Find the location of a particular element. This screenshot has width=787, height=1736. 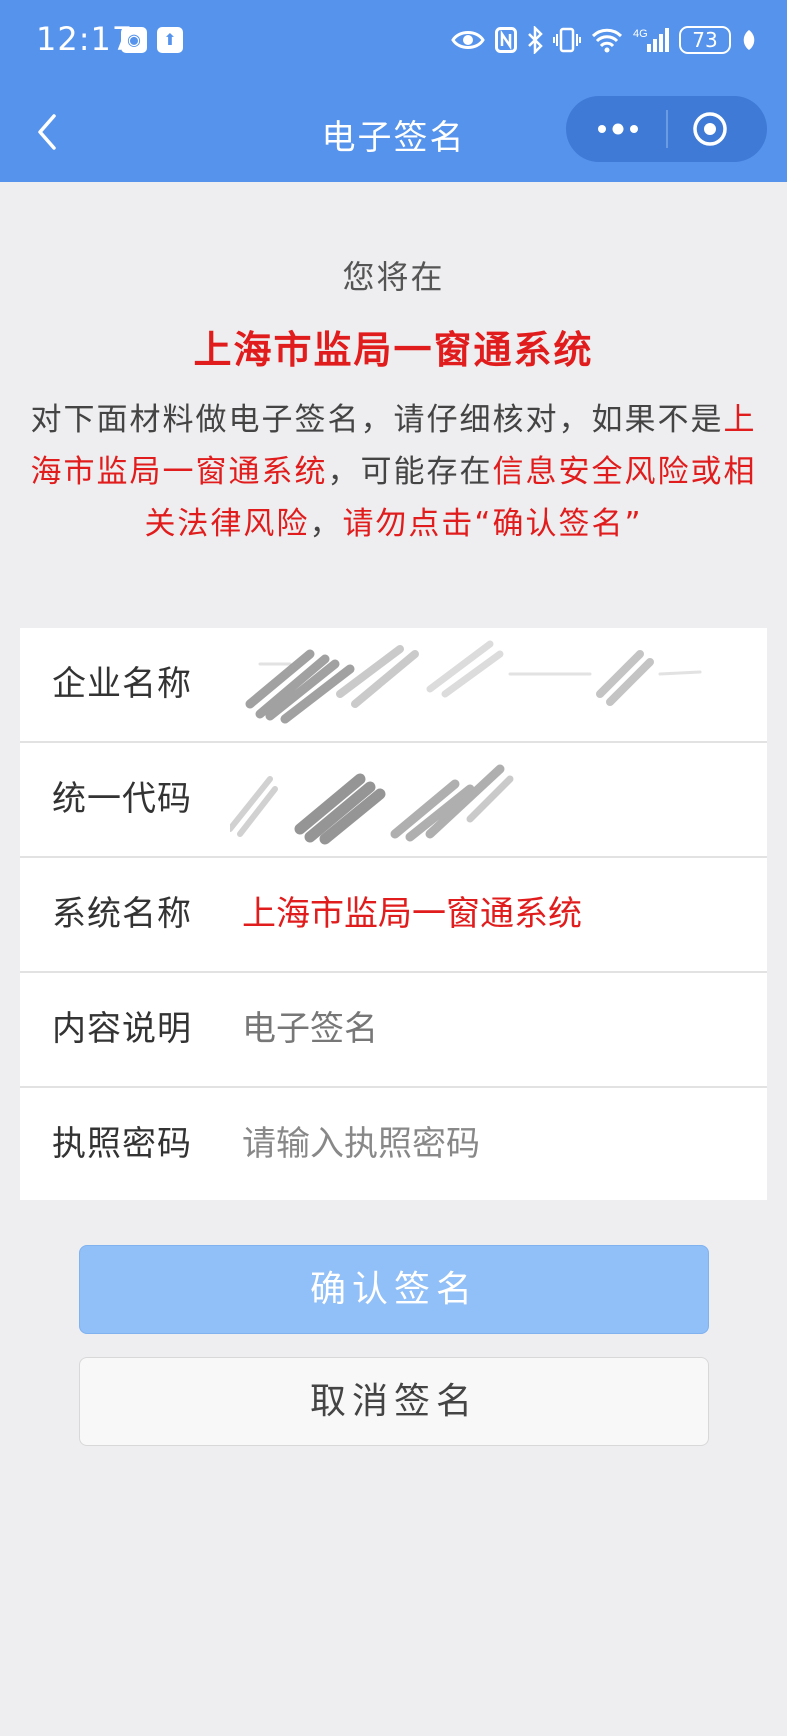

confirm-signature-button: 确认签名 is located at coordinates (394, 1289).